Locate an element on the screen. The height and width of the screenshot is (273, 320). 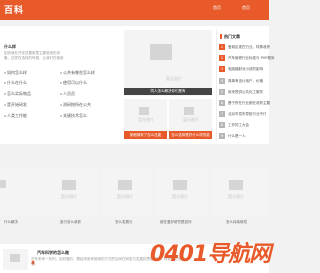
nav-link-secondary: 首页 is located at coordinates (246, 8).